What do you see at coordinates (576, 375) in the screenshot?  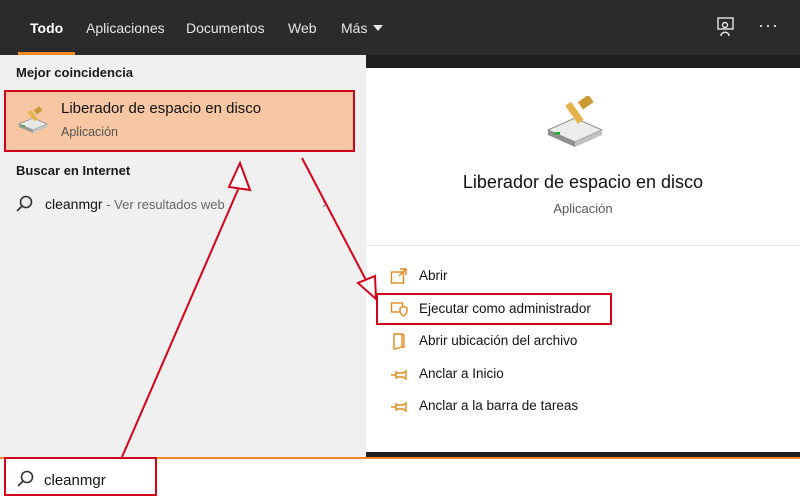 I see `action-anclar-inicio: Anclar a Inicio` at bounding box center [576, 375].